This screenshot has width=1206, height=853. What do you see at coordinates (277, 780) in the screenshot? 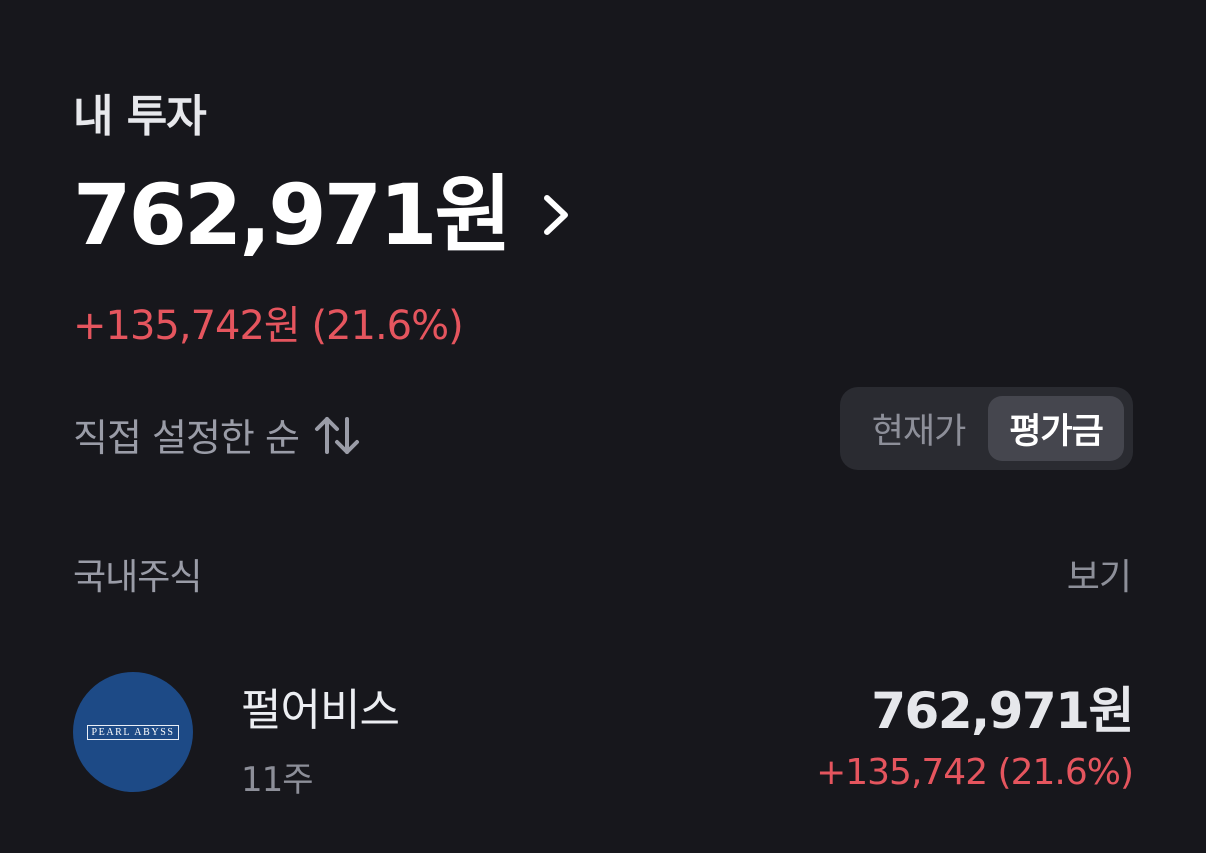
I see `stock-quantity: 11주` at bounding box center [277, 780].